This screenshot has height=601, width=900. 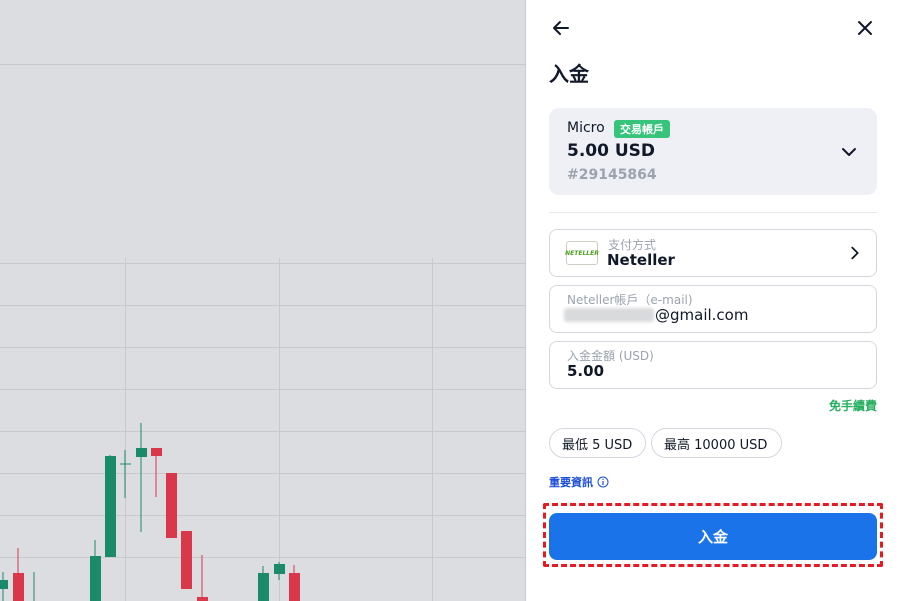 What do you see at coordinates (852, 406) in the screenshot?
I see `fee-note: 免手續費` at bounding box center [852, 406].